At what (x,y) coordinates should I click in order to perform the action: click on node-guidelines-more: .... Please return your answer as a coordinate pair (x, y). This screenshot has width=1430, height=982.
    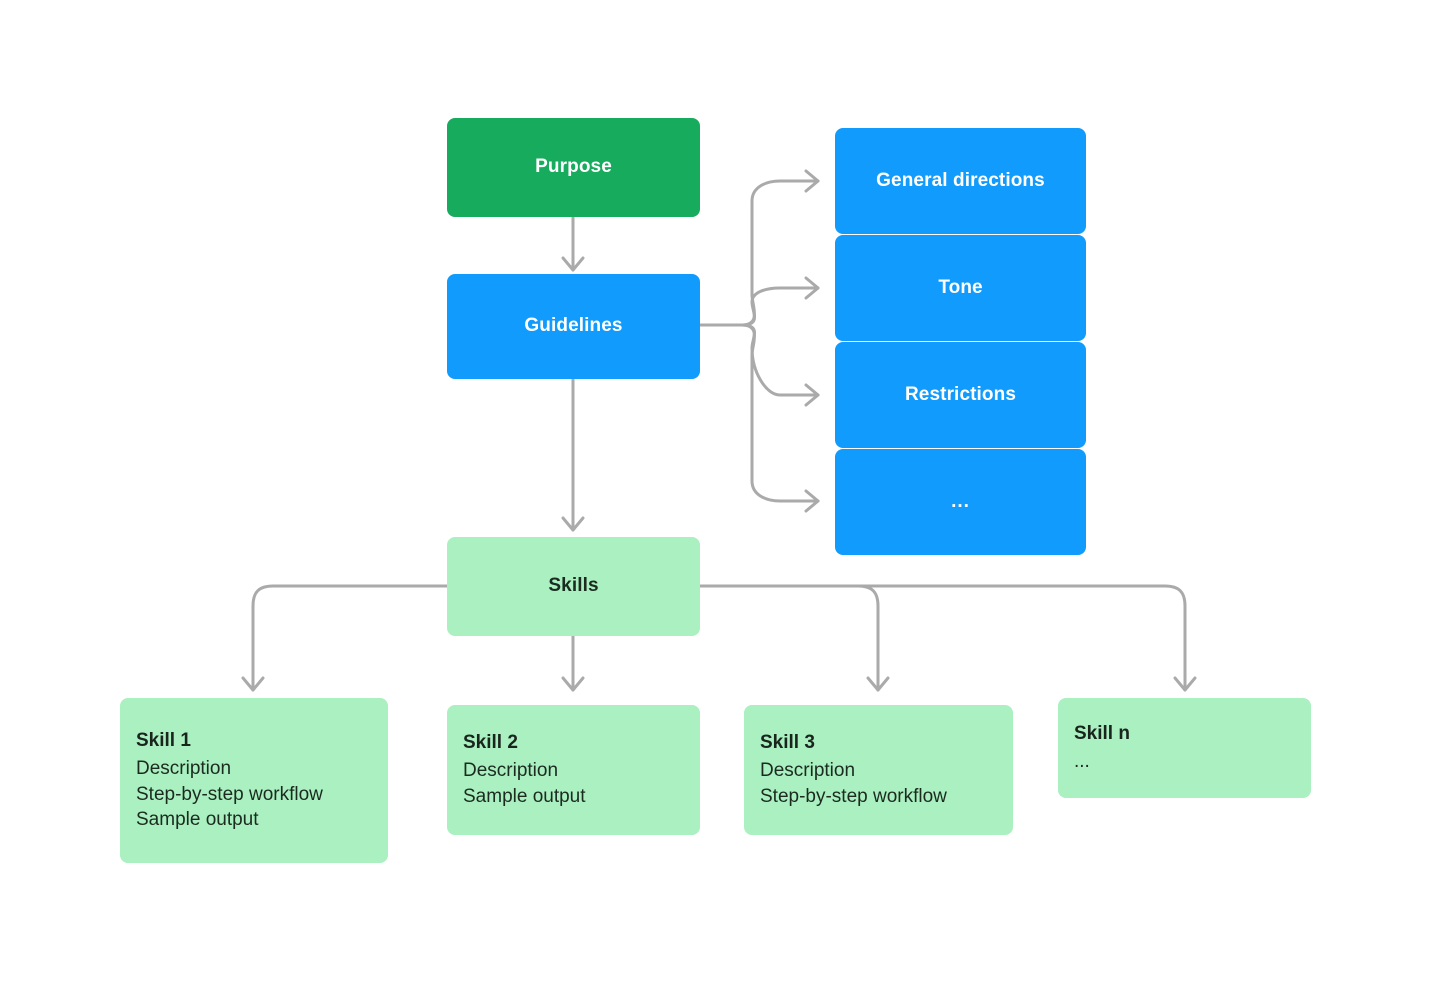
    Looking at the image, I should click on (960, 502).